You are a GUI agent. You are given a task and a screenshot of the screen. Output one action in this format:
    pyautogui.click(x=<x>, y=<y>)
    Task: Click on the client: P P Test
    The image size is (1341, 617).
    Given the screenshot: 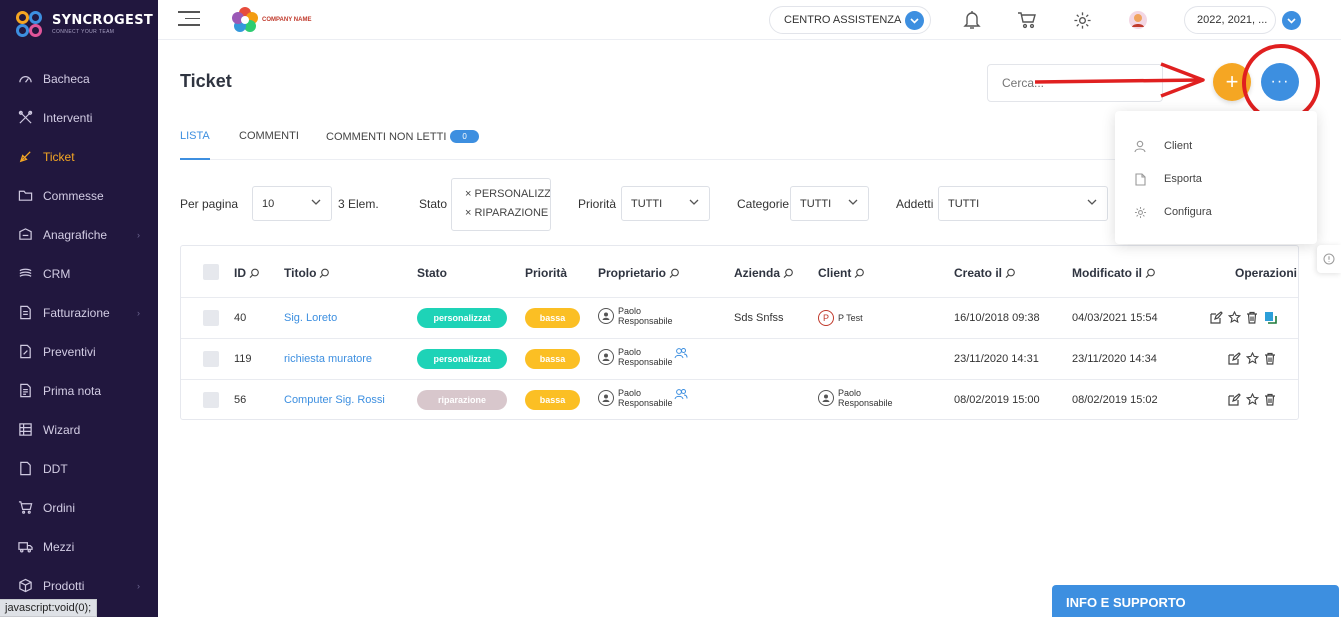 What is the action you would take?
    pyautogui.click(x=840, y=318)
    